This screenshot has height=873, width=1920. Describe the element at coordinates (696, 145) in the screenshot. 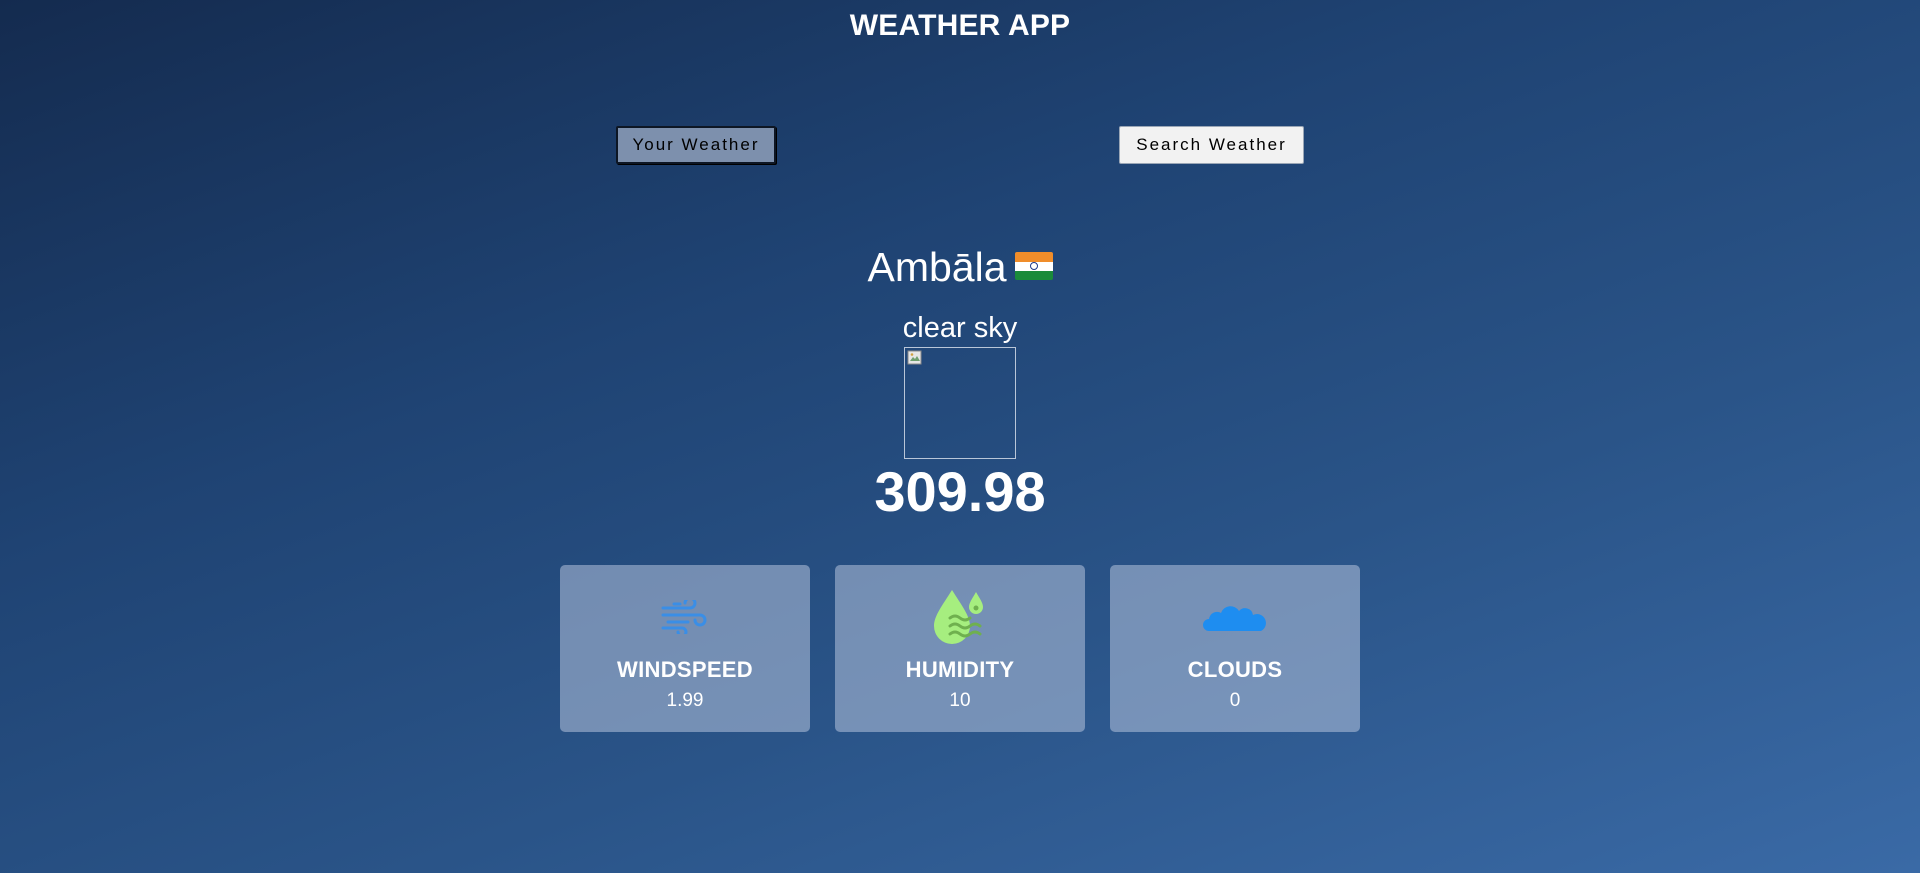

I see `your-weather-tab: Your Weather` at that location.